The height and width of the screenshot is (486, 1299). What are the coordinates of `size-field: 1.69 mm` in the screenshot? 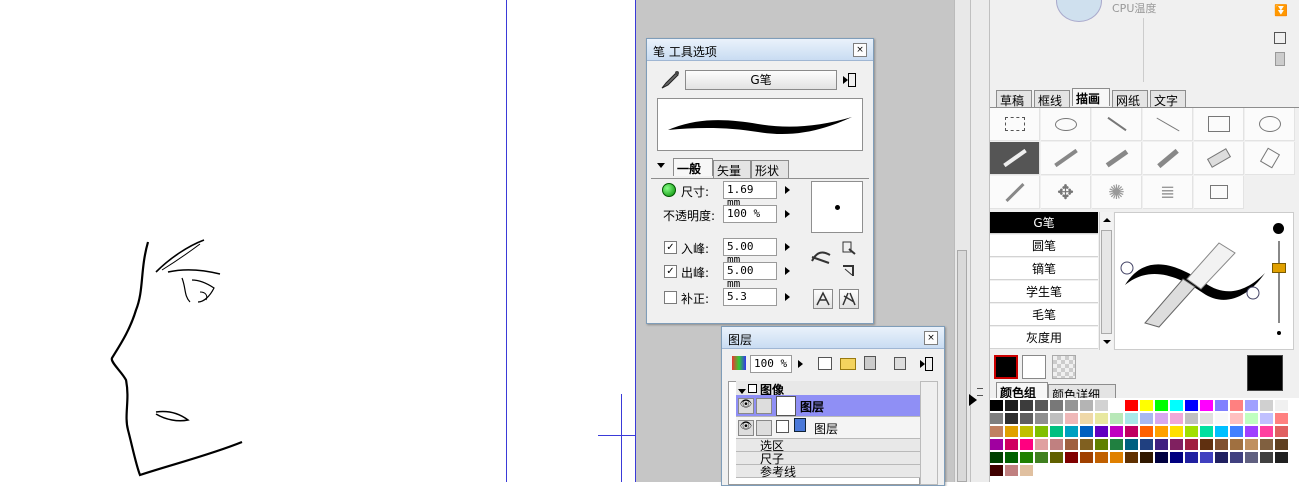 It's located at (750, 195).